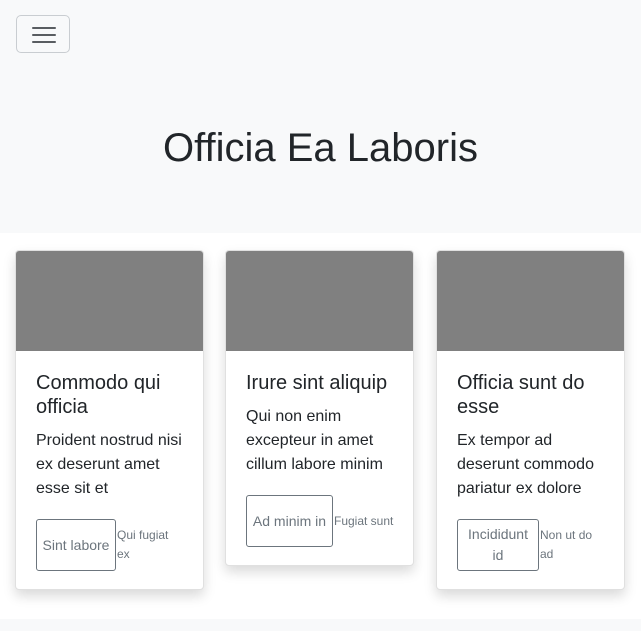 This screenshot has height=631, width=641. Describe the element at coordinates (364, 520) in the screenshot. I see `card-small-text: Fugiat sunt` at that location.